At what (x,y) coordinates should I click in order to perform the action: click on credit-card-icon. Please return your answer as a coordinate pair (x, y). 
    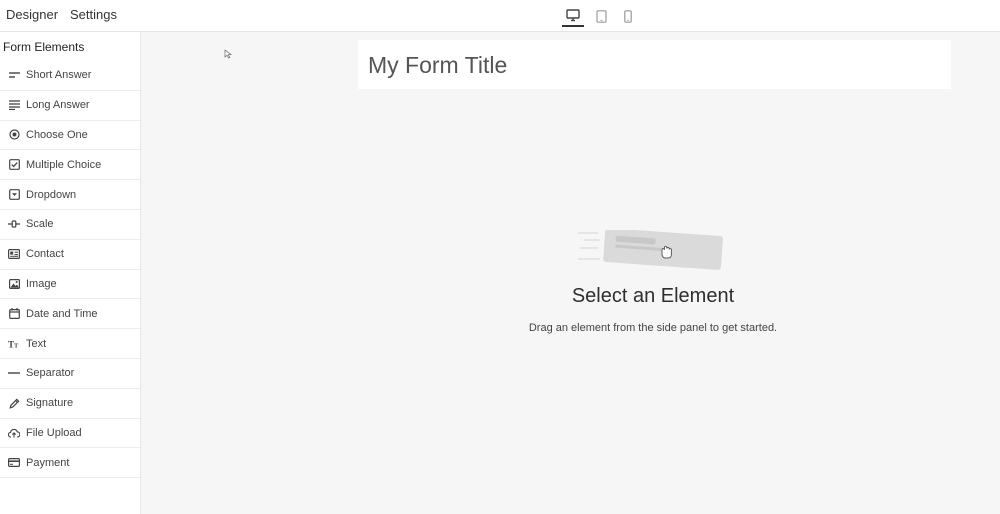
    Looking at the image, I should click on (14, 463).